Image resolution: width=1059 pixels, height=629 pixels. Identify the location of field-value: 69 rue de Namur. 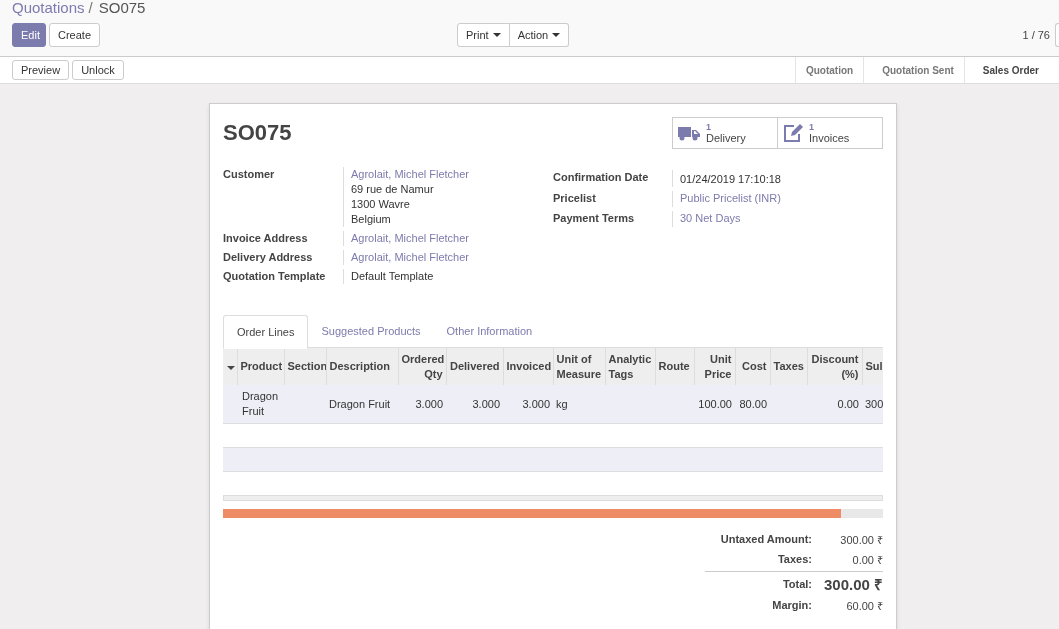
(393, 189).